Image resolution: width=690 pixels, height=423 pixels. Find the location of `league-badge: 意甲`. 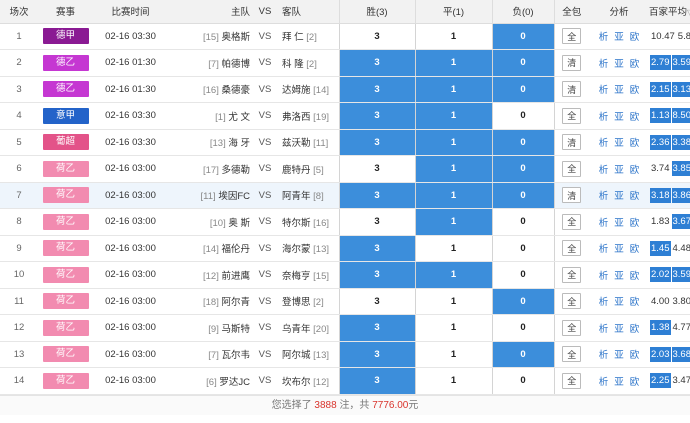

league-badge: 意甲 is located at coordinates (65, 115).